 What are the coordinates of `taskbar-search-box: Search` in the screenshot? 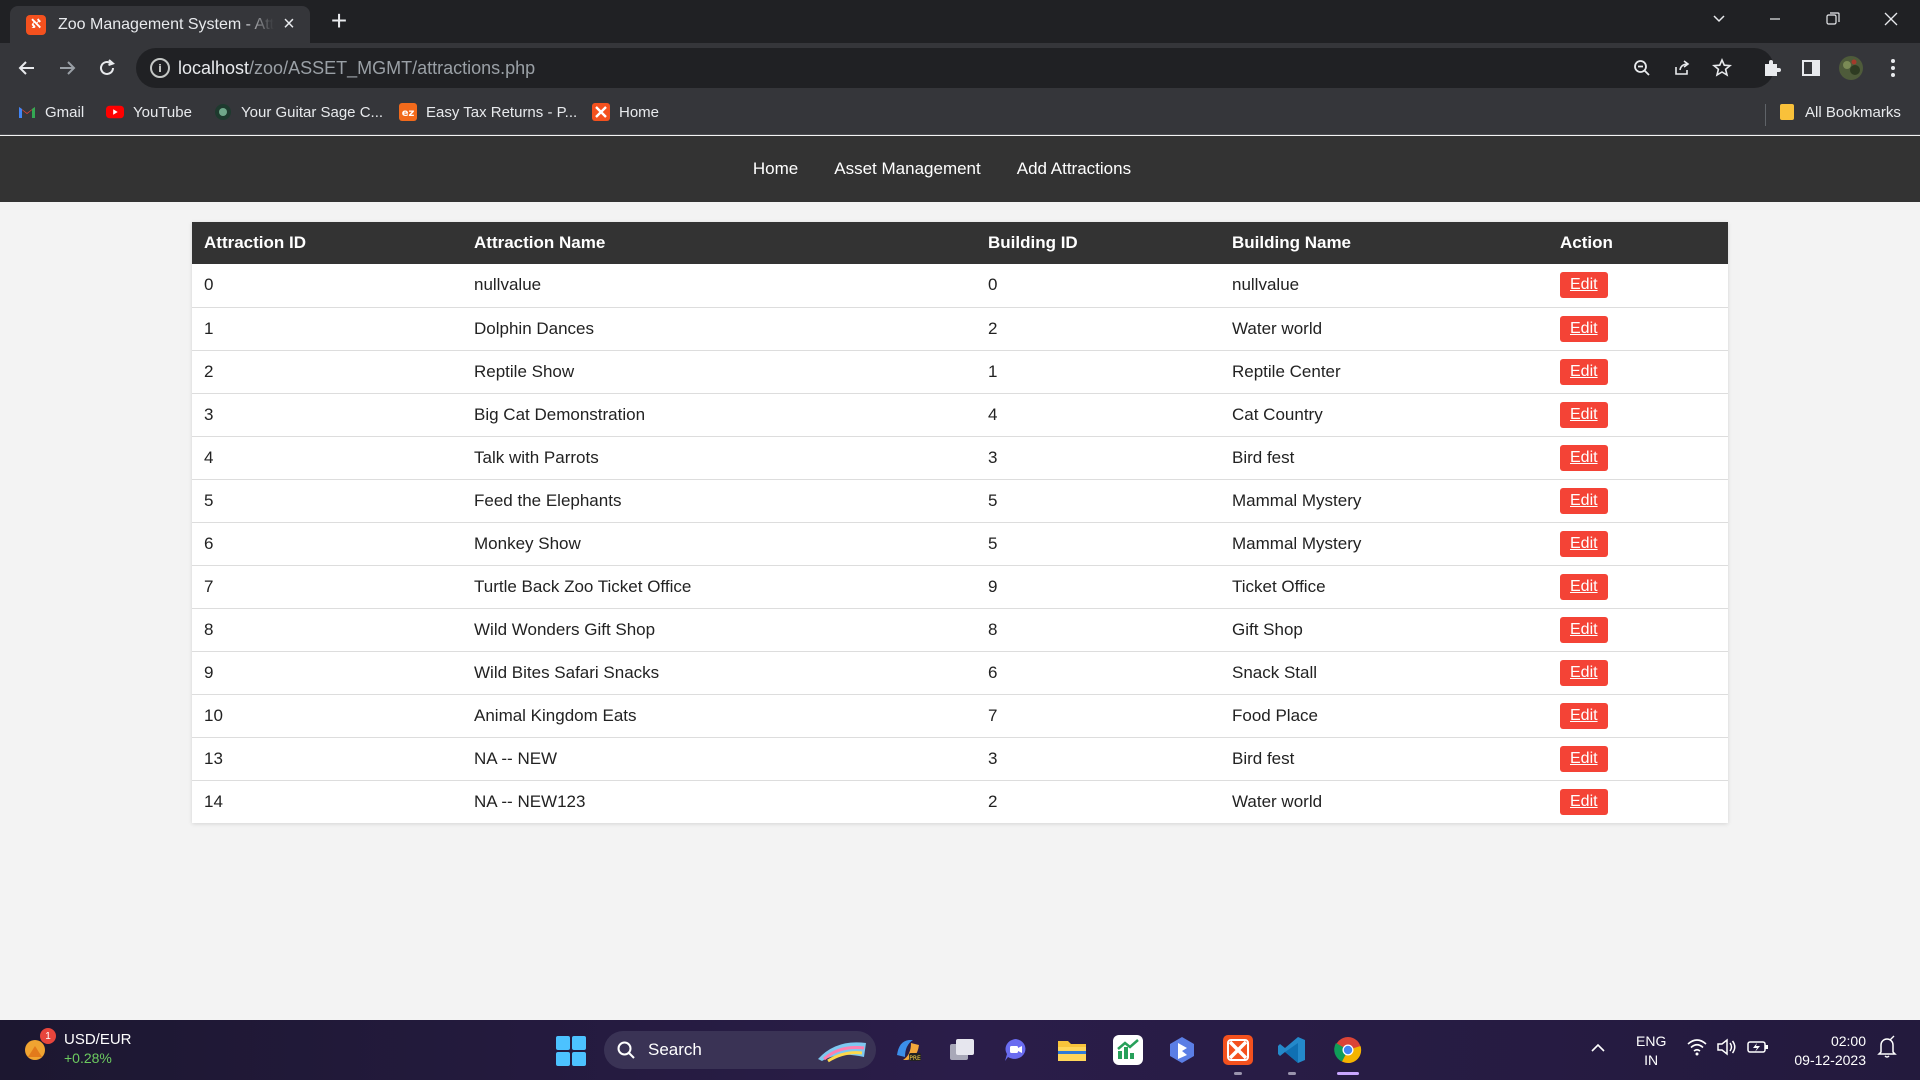 It's located at (740, 1050).